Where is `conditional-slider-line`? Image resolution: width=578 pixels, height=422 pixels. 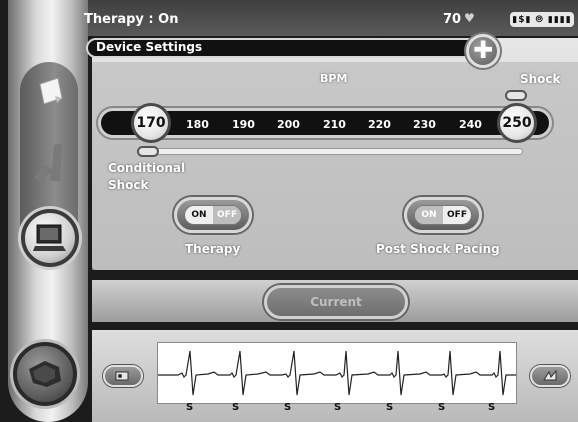
conditional-slider-line is located at coordinates (335, 151).